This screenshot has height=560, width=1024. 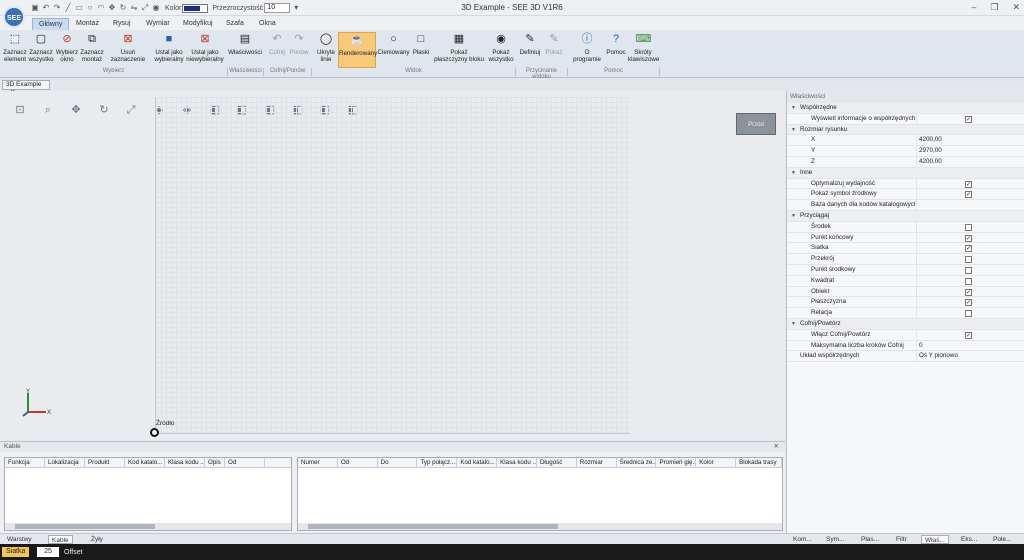 I want to click on flat-button: □ Płaski, so click(x=421, y=50).